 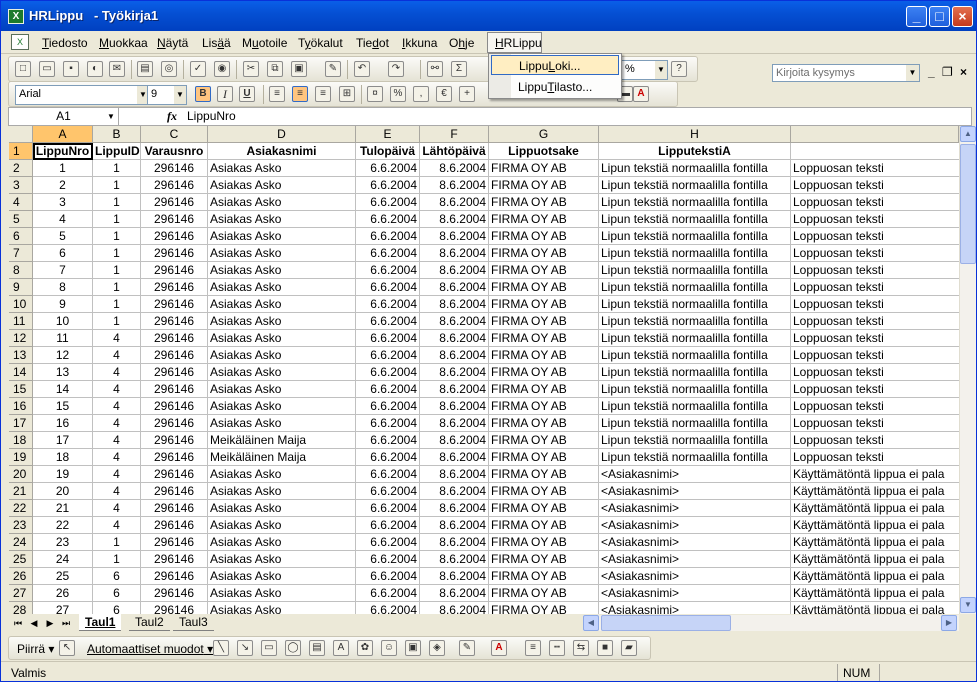 What do you see at coordinates (282, 440) in the screenshot?
I see `cell-name: Meikäläinen Maija` at bounding box center [282, 440].